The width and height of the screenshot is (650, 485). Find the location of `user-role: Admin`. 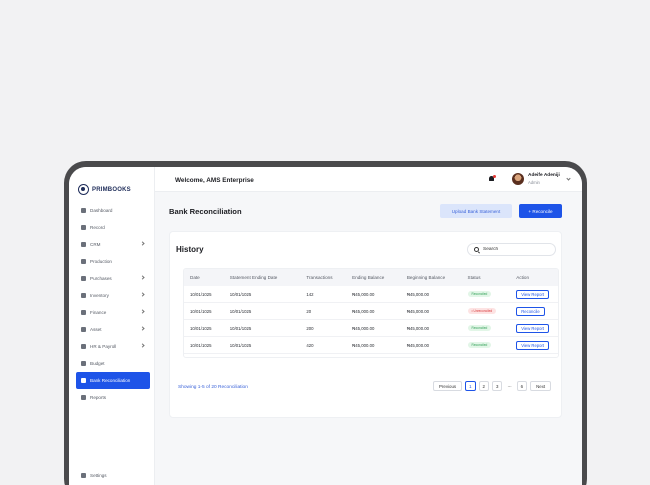

user-role: Admin is located at coordinates (534, 182).